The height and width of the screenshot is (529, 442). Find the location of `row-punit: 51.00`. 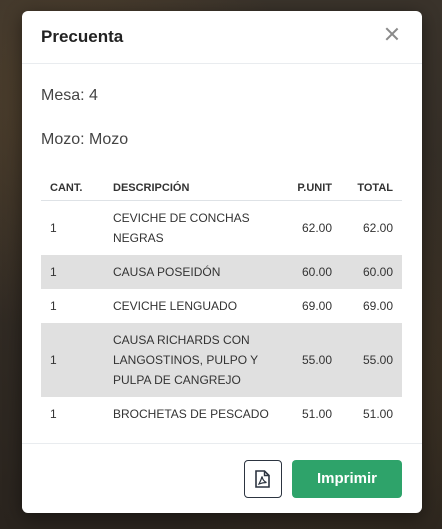

row-punit: 51.00 is located at coordinates (316, 414).